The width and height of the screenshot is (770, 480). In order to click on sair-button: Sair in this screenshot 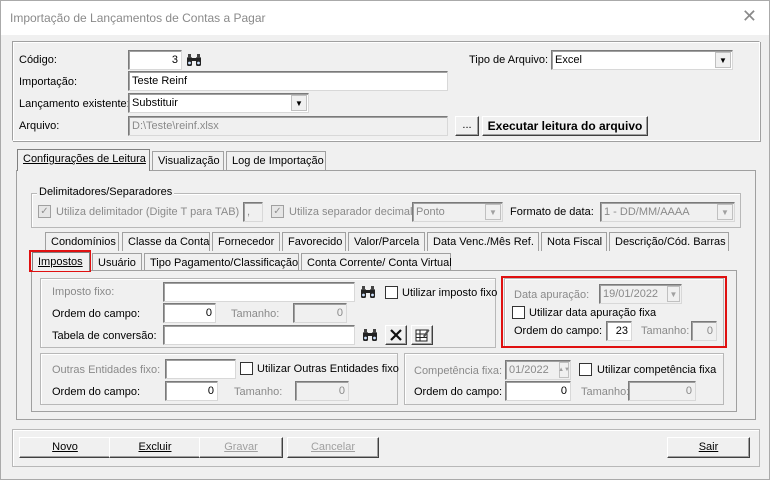, I will do `click(708, 447)`.